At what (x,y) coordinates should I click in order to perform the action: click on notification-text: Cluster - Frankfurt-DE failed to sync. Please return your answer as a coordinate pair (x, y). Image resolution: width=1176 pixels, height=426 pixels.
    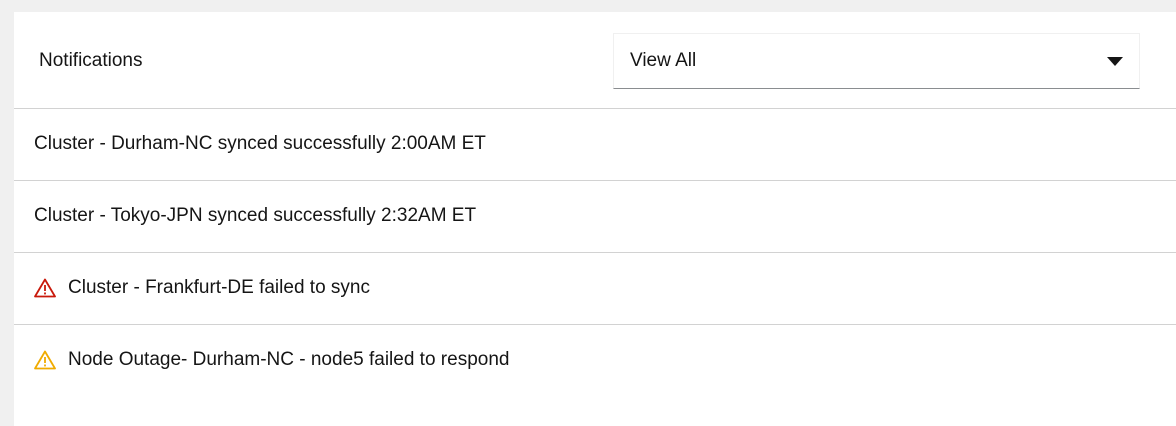
    Looking at the image, I should click on (219, 287).